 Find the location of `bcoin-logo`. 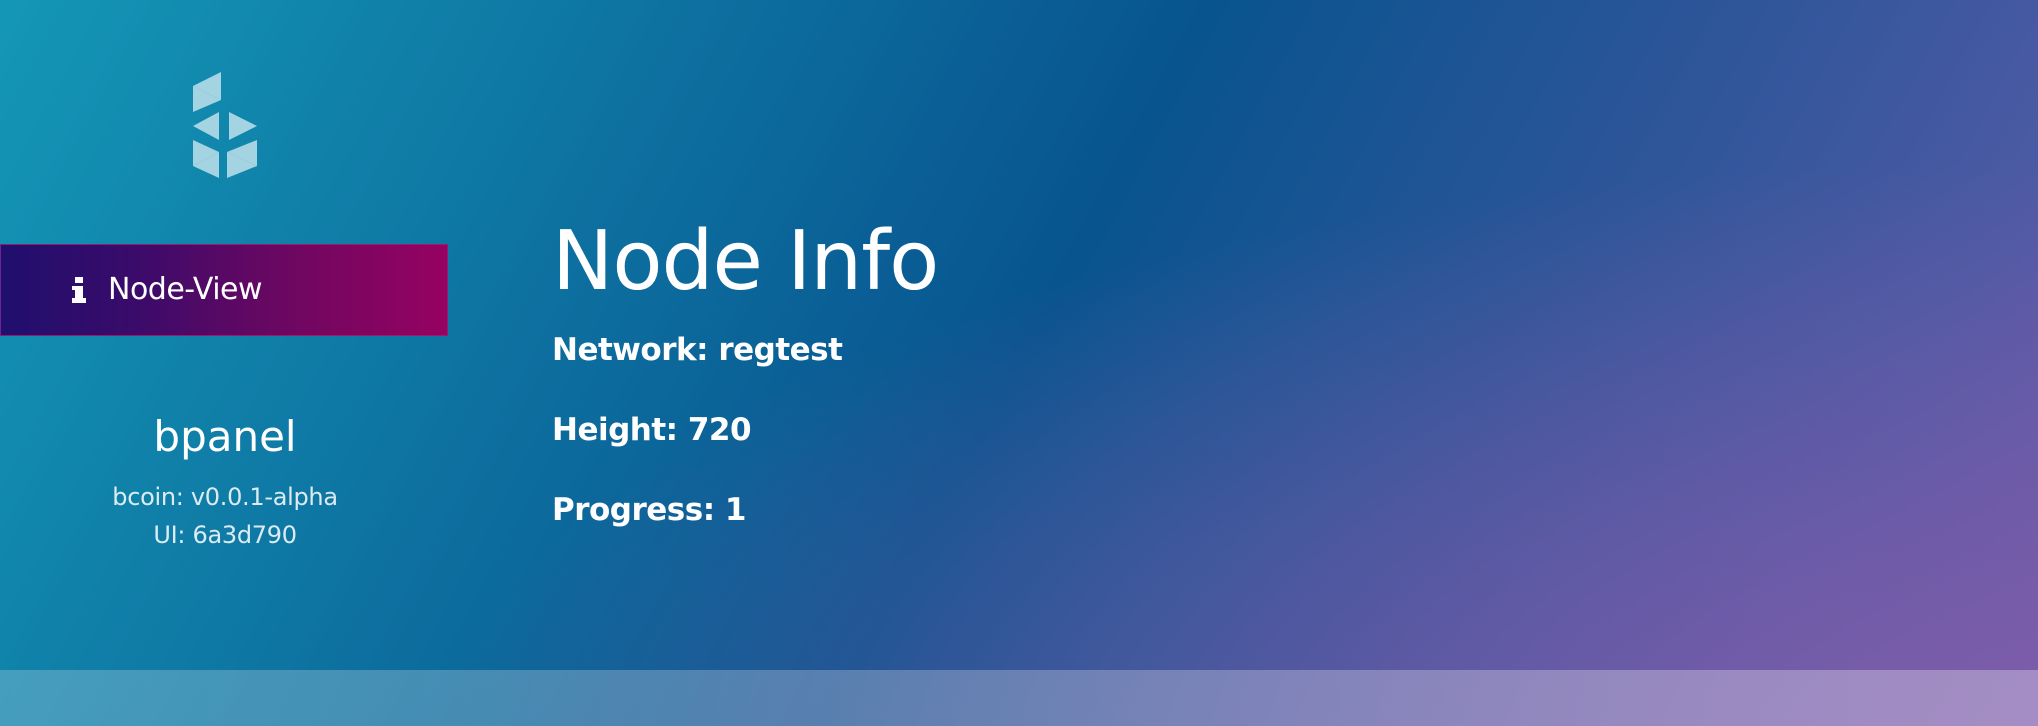

bcoin-logo is located at coordinates (226, 125).